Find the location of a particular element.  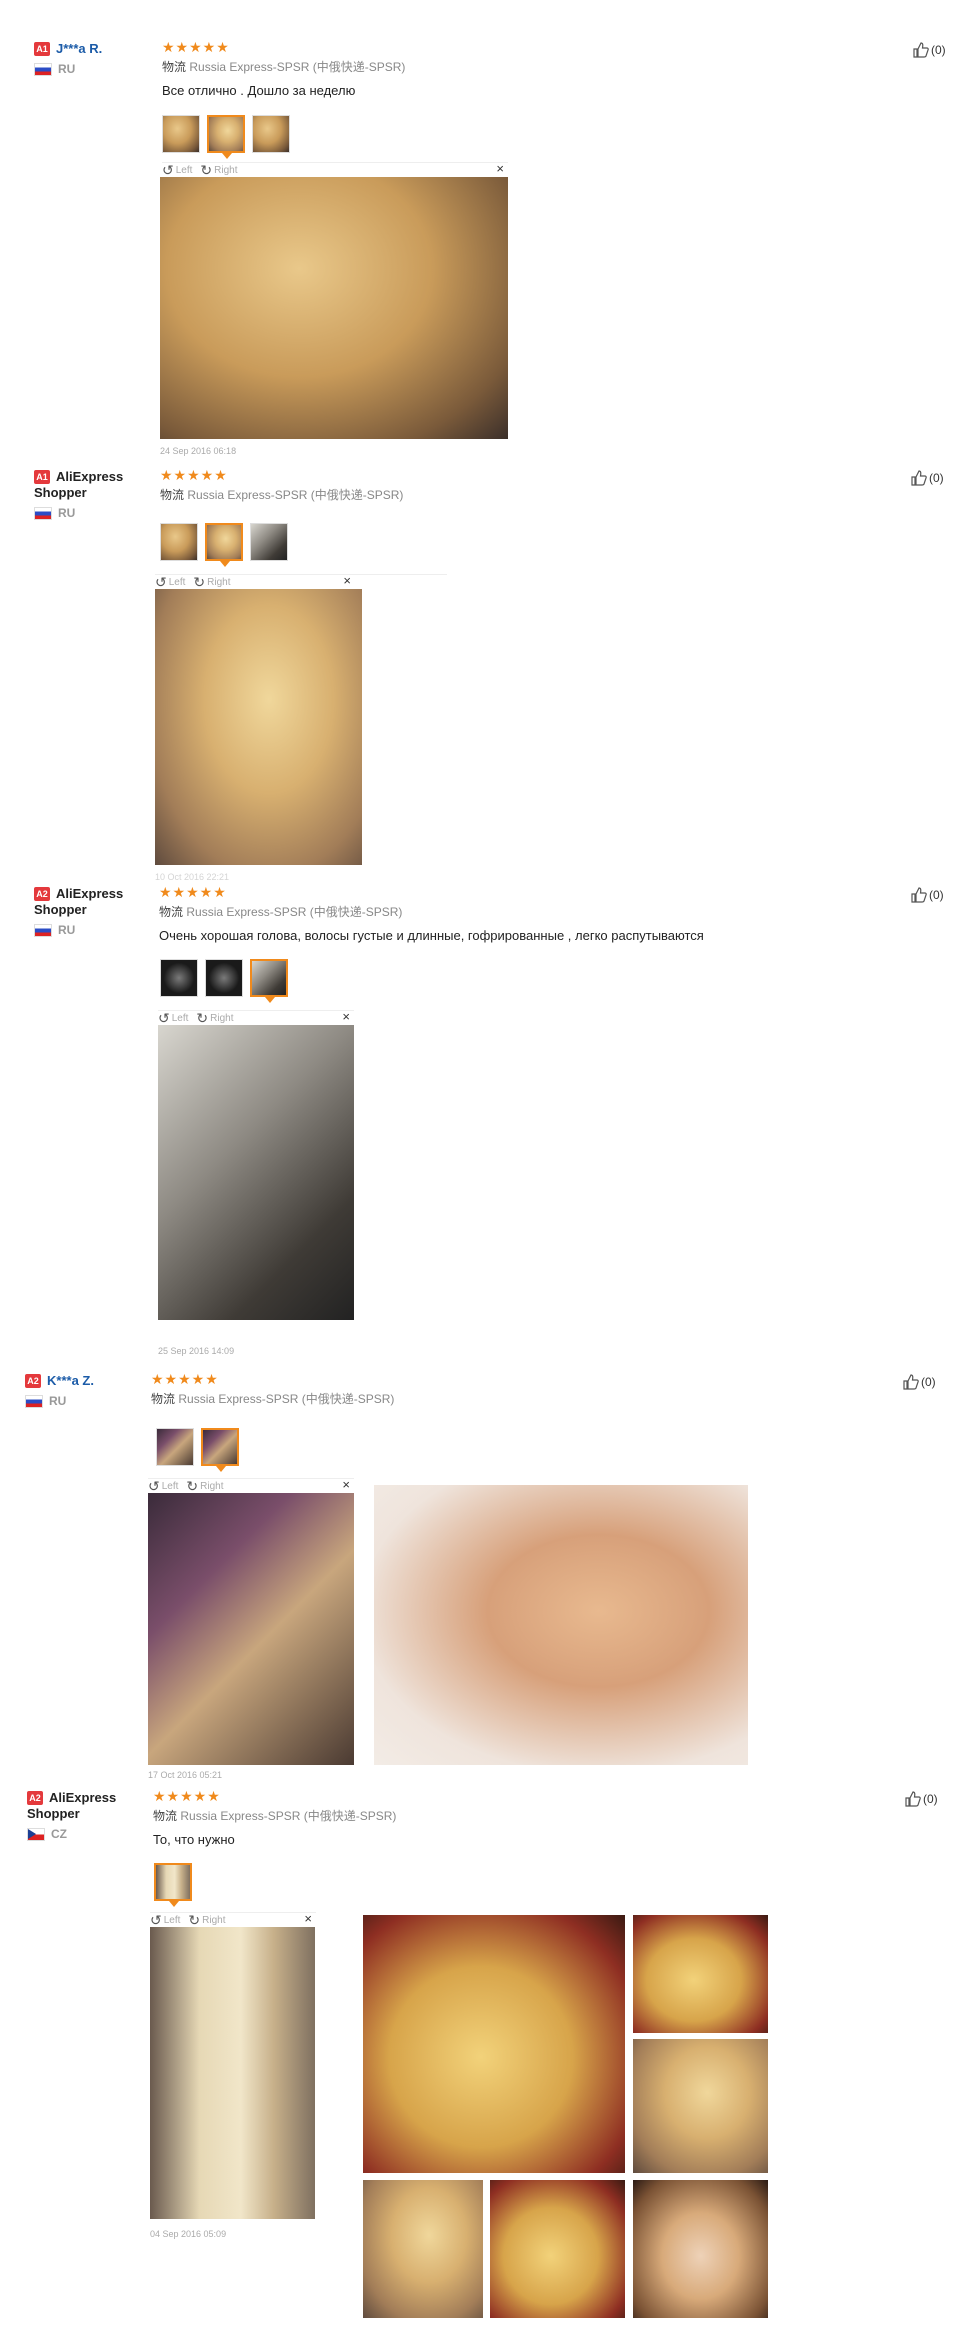

reviewer-name: J***a R. is located at coordinates (79, 48).